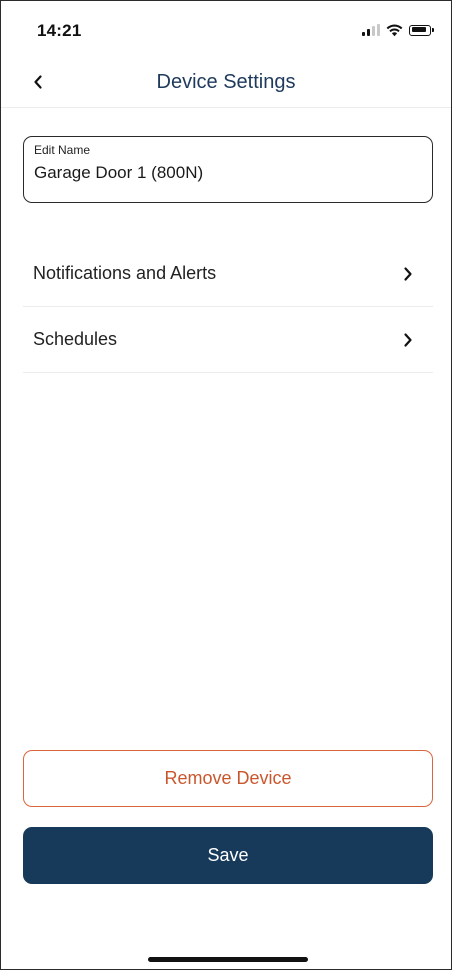  I want to click on nav-header: Device Settings, so click(226, 83).